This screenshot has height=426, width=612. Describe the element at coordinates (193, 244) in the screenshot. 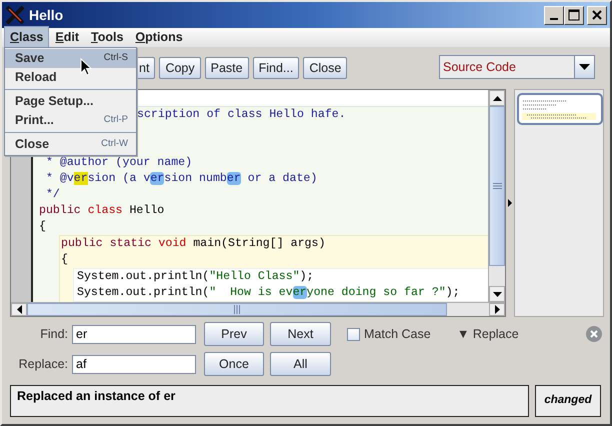

I see `code-line: public static void main(String[] args)` at that location.